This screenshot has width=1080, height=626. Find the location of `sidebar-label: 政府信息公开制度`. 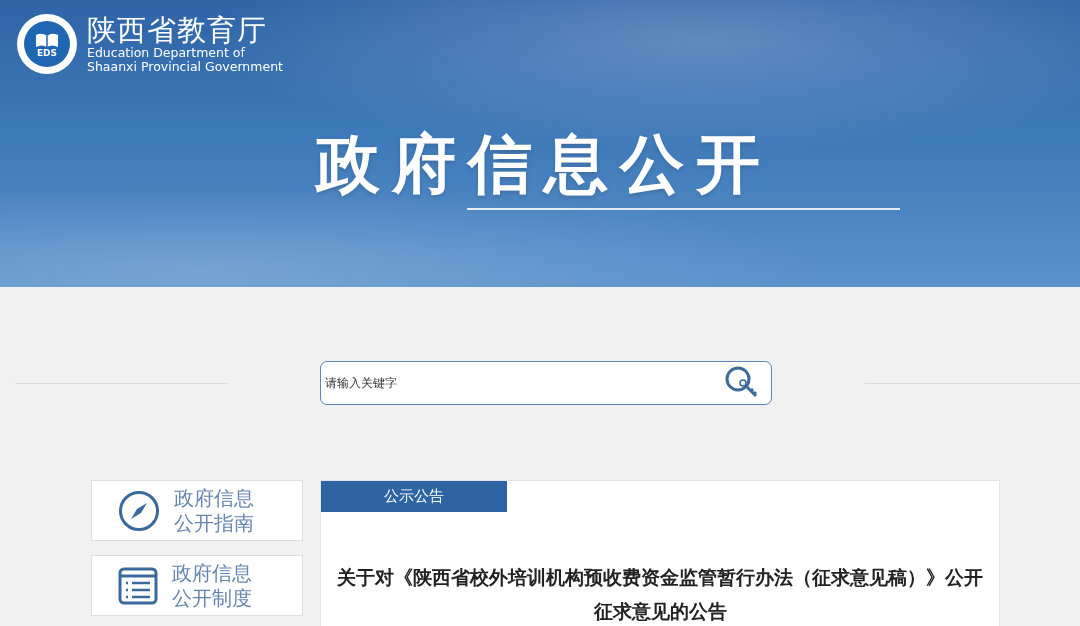

sidebar-label: 政府信息公开制度 is located at coordinates (212, 585).